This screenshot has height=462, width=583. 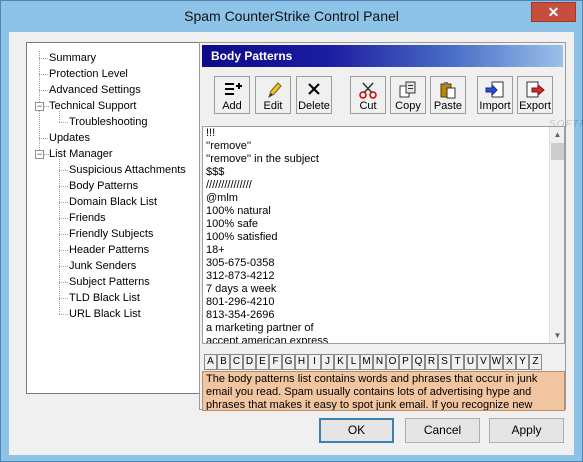 What do you see at coordinates (353, 362) in the screenshot?
I see `alphabet-letter-button: L` at bounding box center [353, 362].